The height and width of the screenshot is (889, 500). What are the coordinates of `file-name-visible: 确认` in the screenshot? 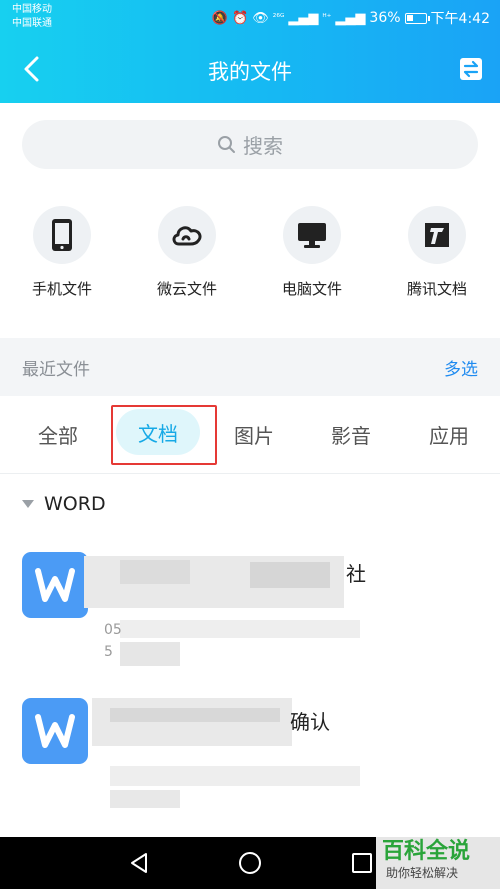 It's located at (310, 722).